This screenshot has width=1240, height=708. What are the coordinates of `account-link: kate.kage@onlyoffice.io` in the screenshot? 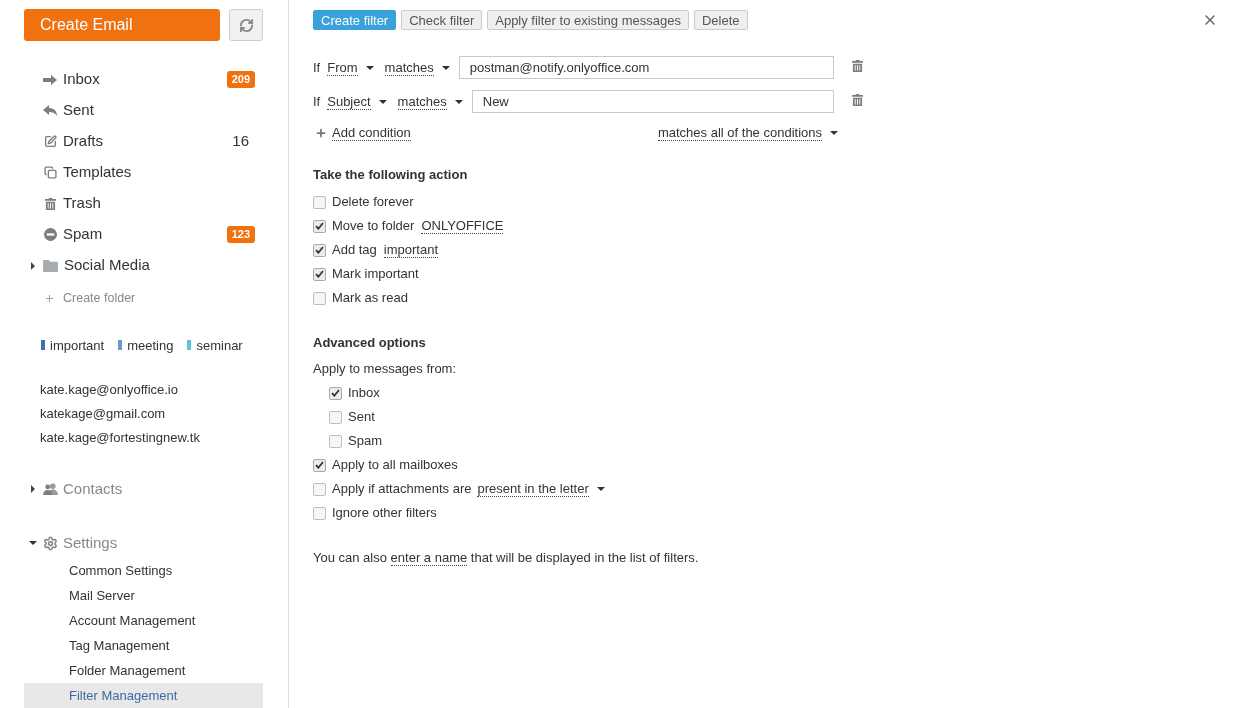 It's located at (109, 390).